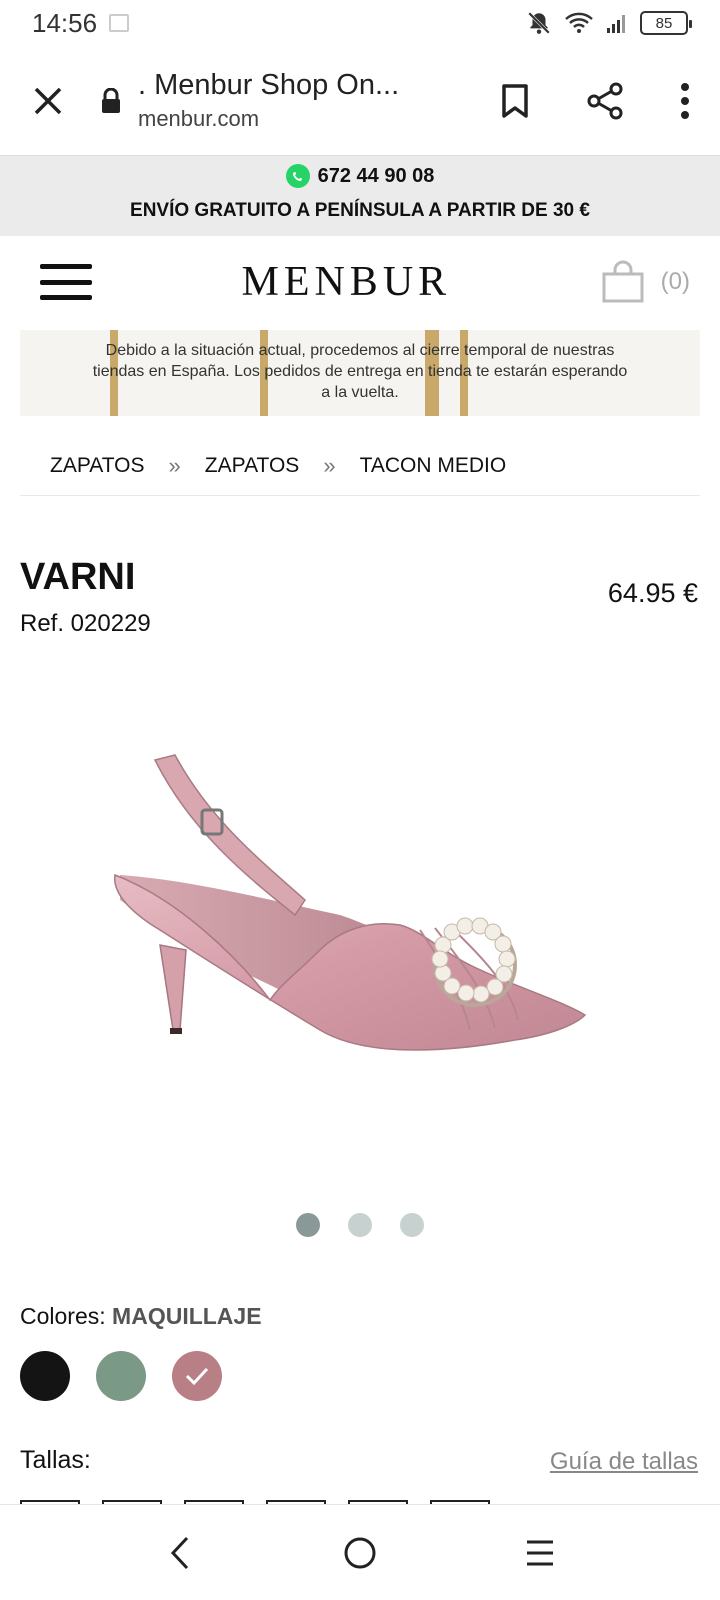 This screenshot has height=1600, width=720. What do you see at coordinates (346, 282) in the screenshot?
I see `site-logo: MENBUR` at bounding box center [346, 282].